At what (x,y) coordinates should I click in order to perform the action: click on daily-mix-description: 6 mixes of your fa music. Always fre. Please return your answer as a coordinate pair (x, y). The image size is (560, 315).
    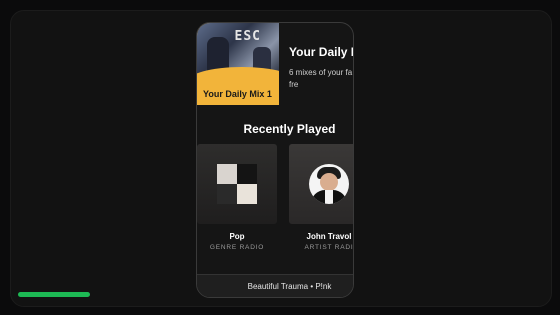
    Looking at the image, I should click on (321, 78).